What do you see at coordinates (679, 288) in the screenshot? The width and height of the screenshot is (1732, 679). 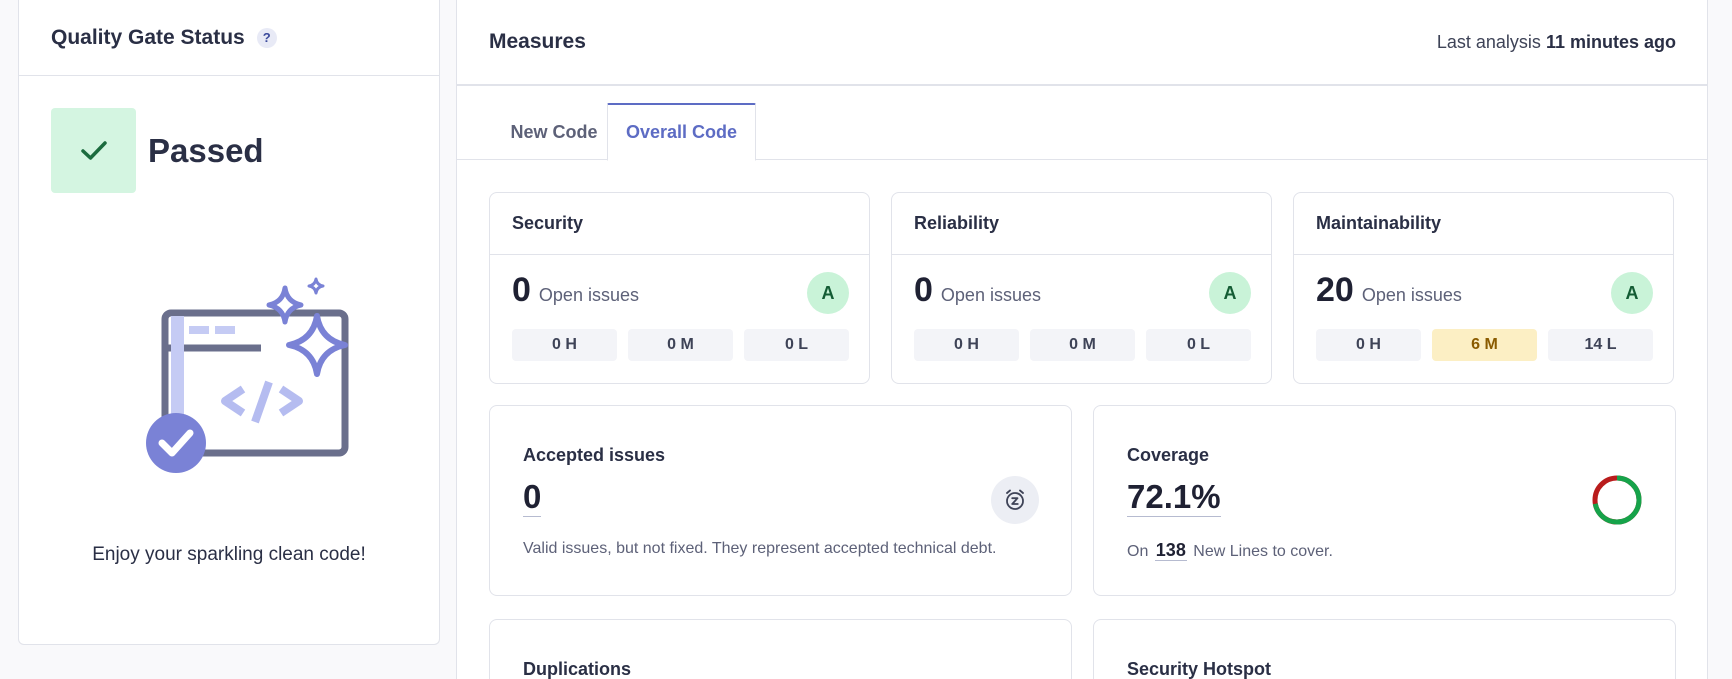 I see `security-card: Security 0 Open issues A 0 H 0 M 0 L` at bounding box center [679, 288].